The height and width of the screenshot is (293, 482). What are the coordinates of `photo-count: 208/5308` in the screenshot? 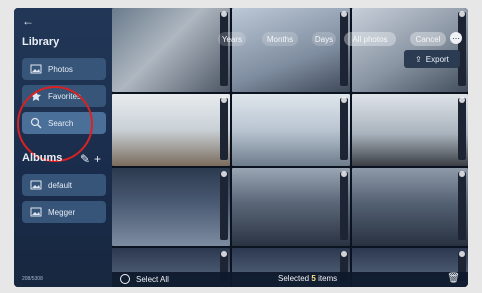 It's located at (32, 279).